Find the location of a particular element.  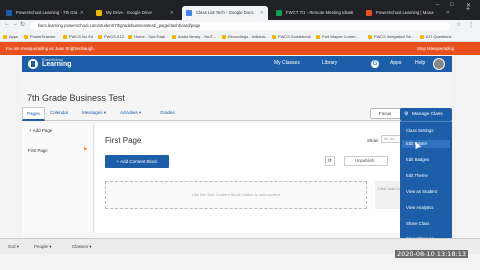

tab-grades: Grades is located at coordinates (167, 112).